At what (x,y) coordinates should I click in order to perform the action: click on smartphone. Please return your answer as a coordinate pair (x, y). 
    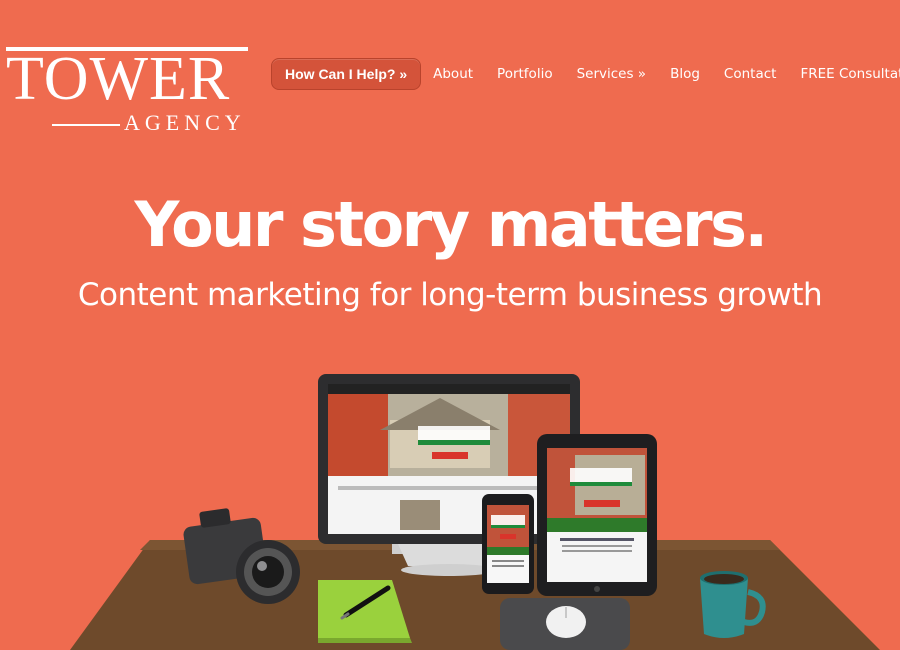
    Looking at the image, I should click on (508, 544).